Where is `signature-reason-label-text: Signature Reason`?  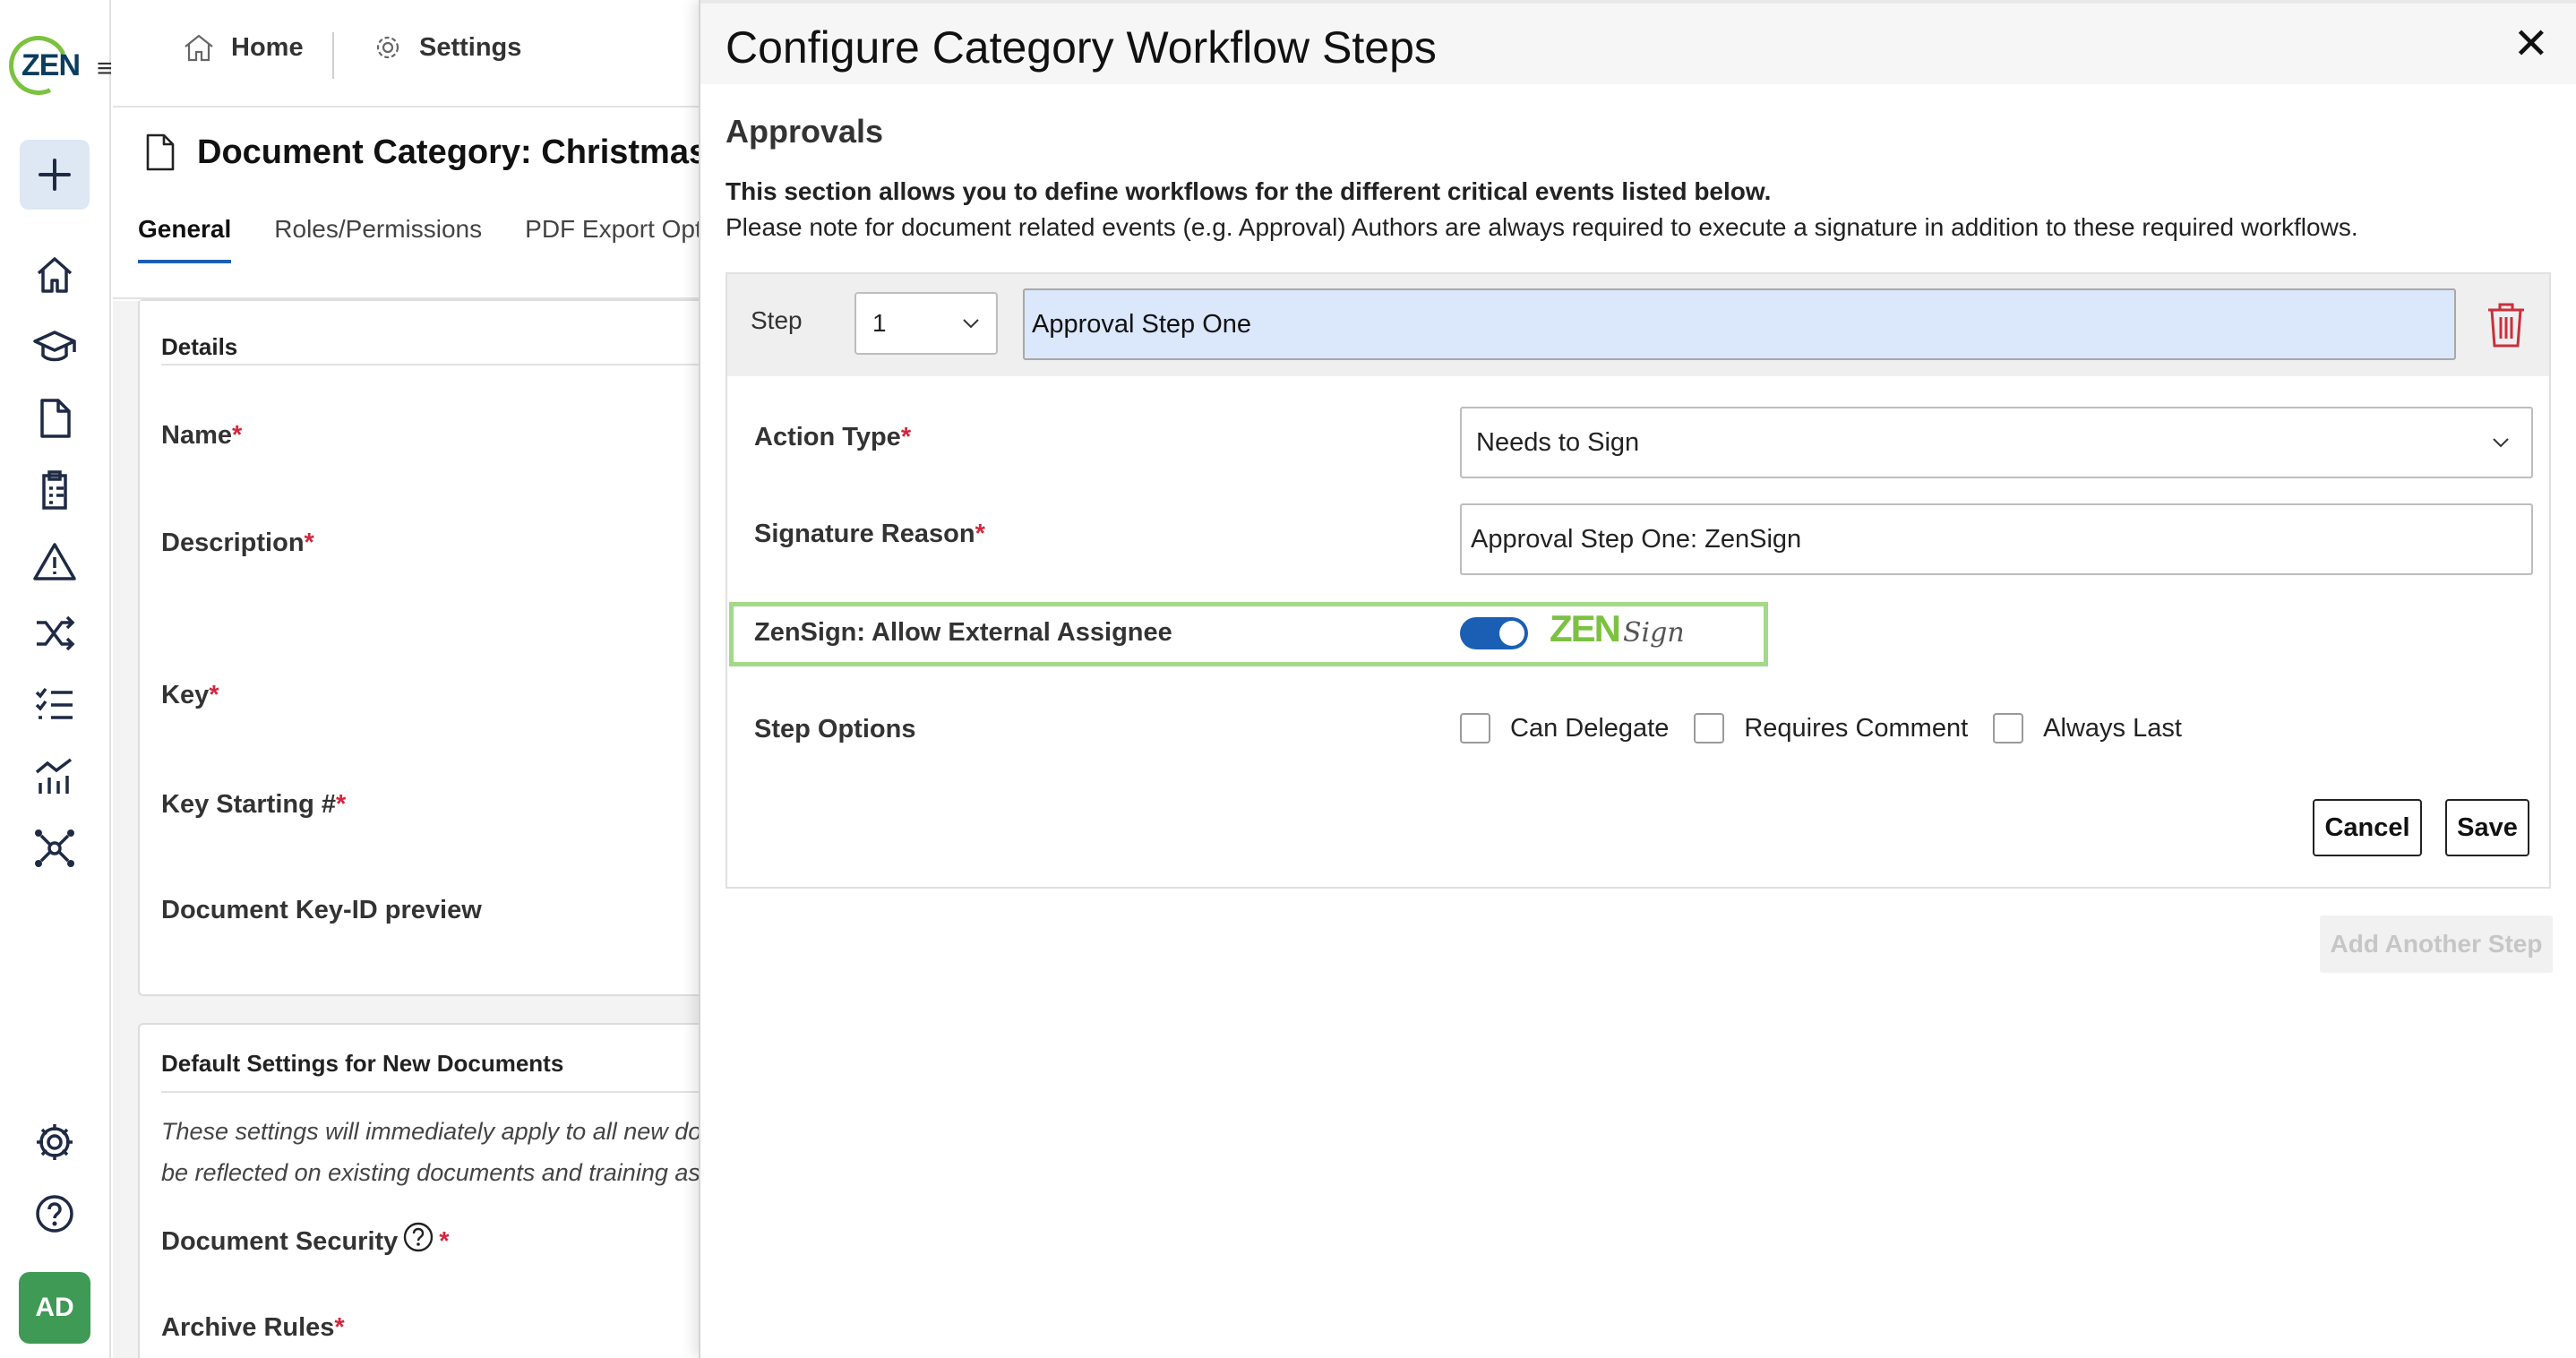
signature-reason-label-text: Signature Reason is located at coordinates (864, 534).